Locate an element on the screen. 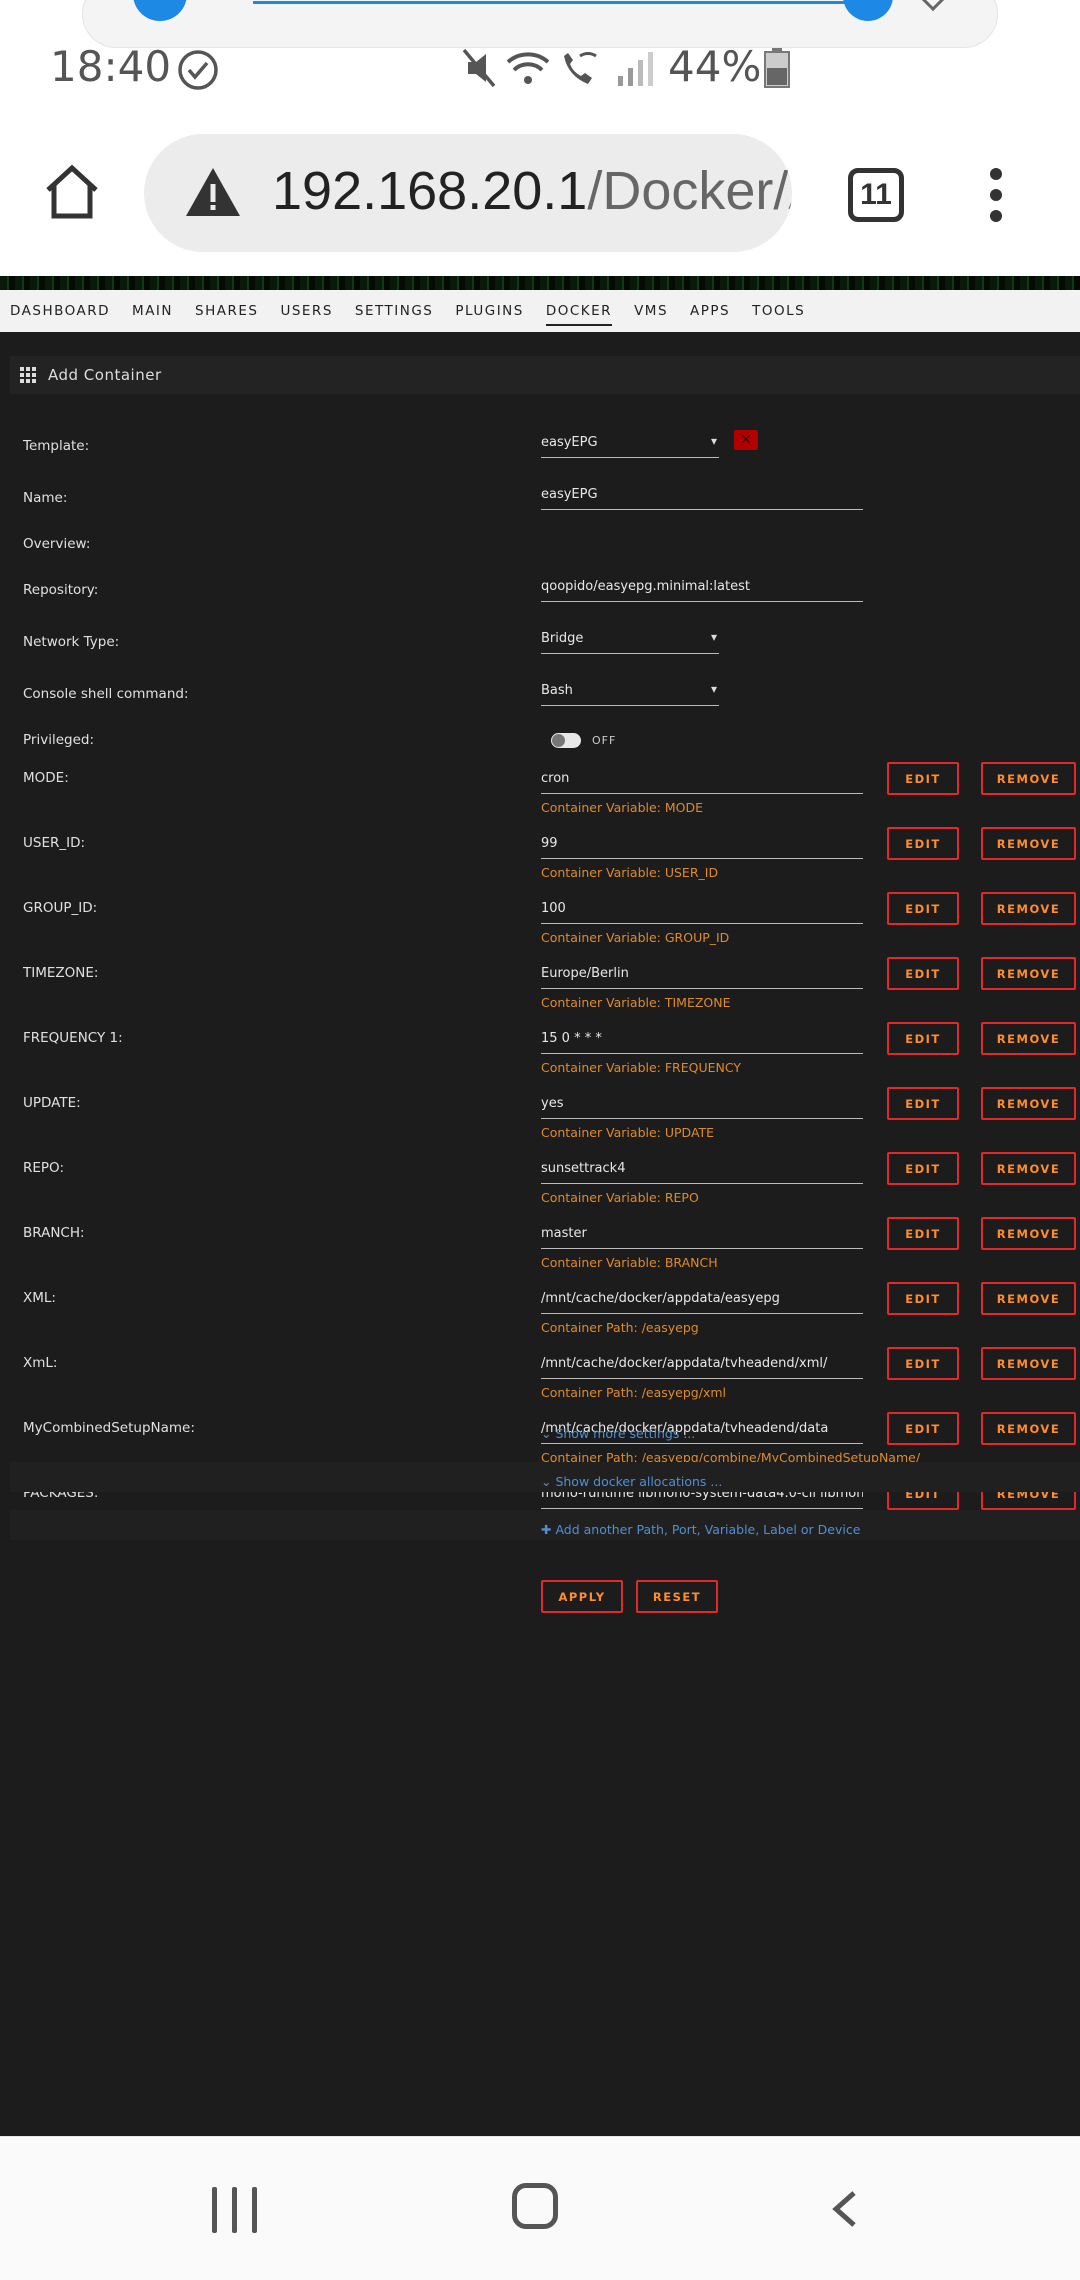  variable-label: MODE: is located at coordinates (46, 778).